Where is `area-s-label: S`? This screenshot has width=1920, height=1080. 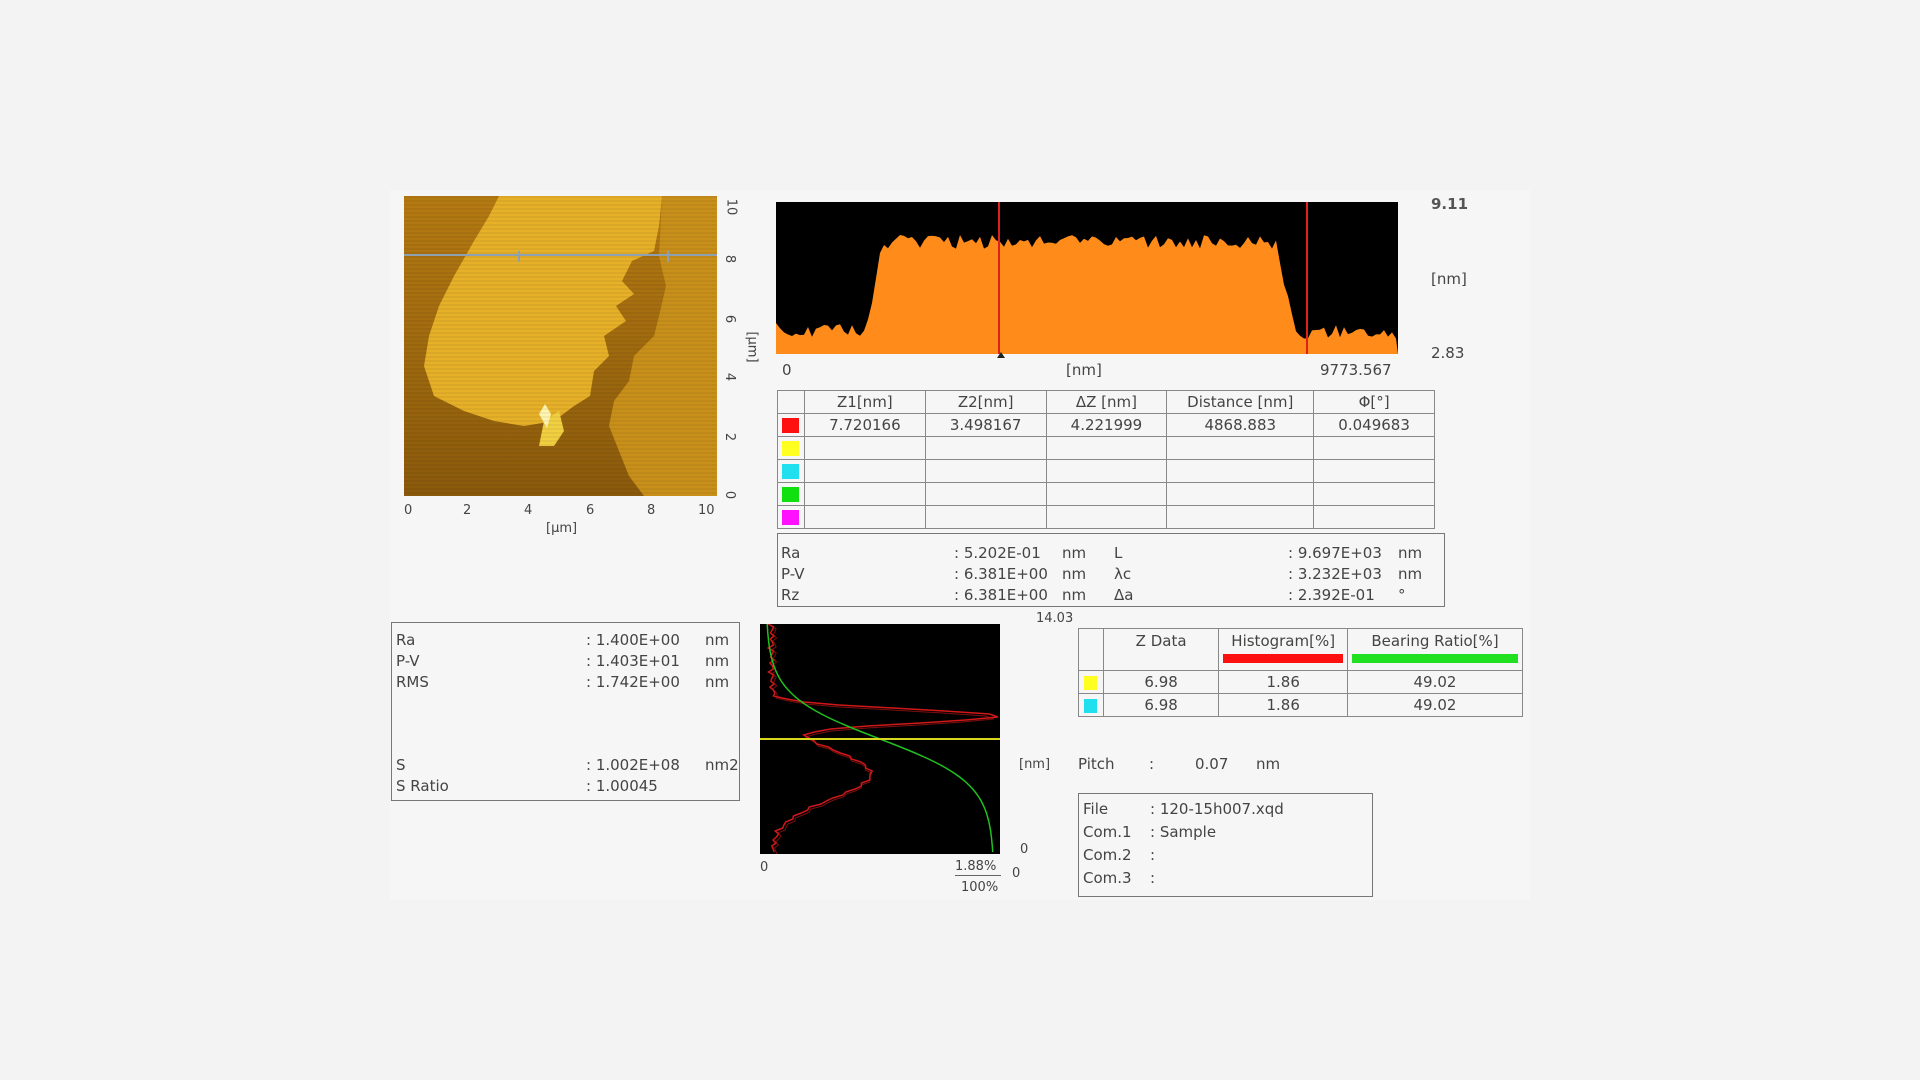 area-s-label: S is located at coordinates (401, 765).